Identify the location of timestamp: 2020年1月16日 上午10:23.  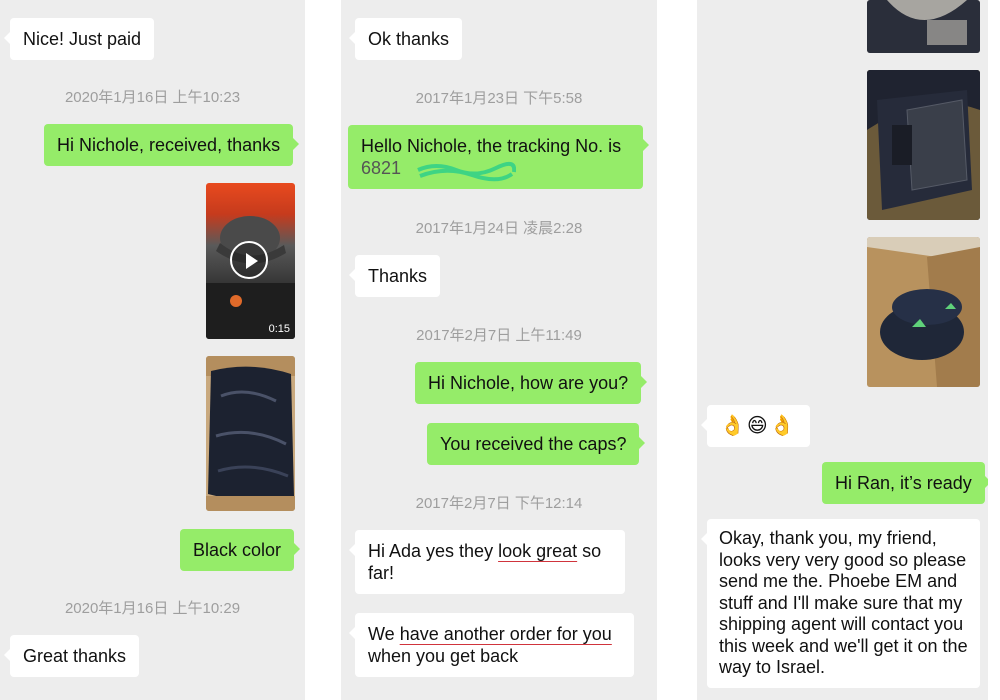
(152, 97).